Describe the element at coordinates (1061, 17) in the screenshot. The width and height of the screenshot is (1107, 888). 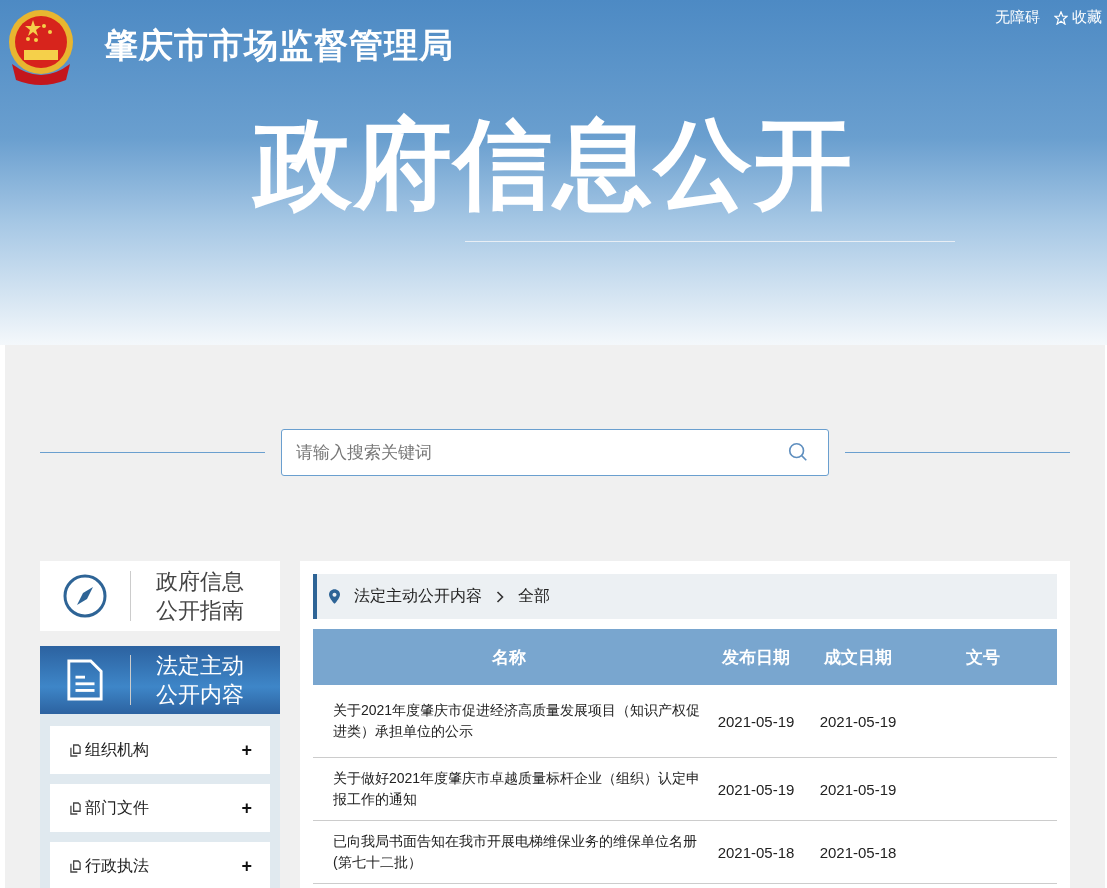
I see `star-icon` at that location.